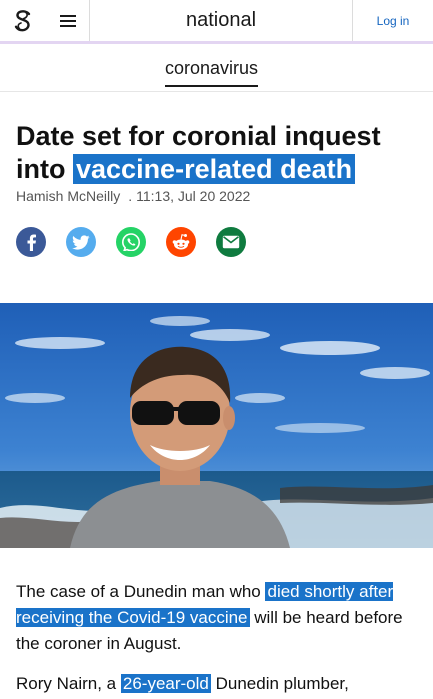 The width and height of the screenshot is (433, 699). Describe the element at coordinates (68, 196) in the screenshot. I see `author-name: Hamish McNeilly` at that location.